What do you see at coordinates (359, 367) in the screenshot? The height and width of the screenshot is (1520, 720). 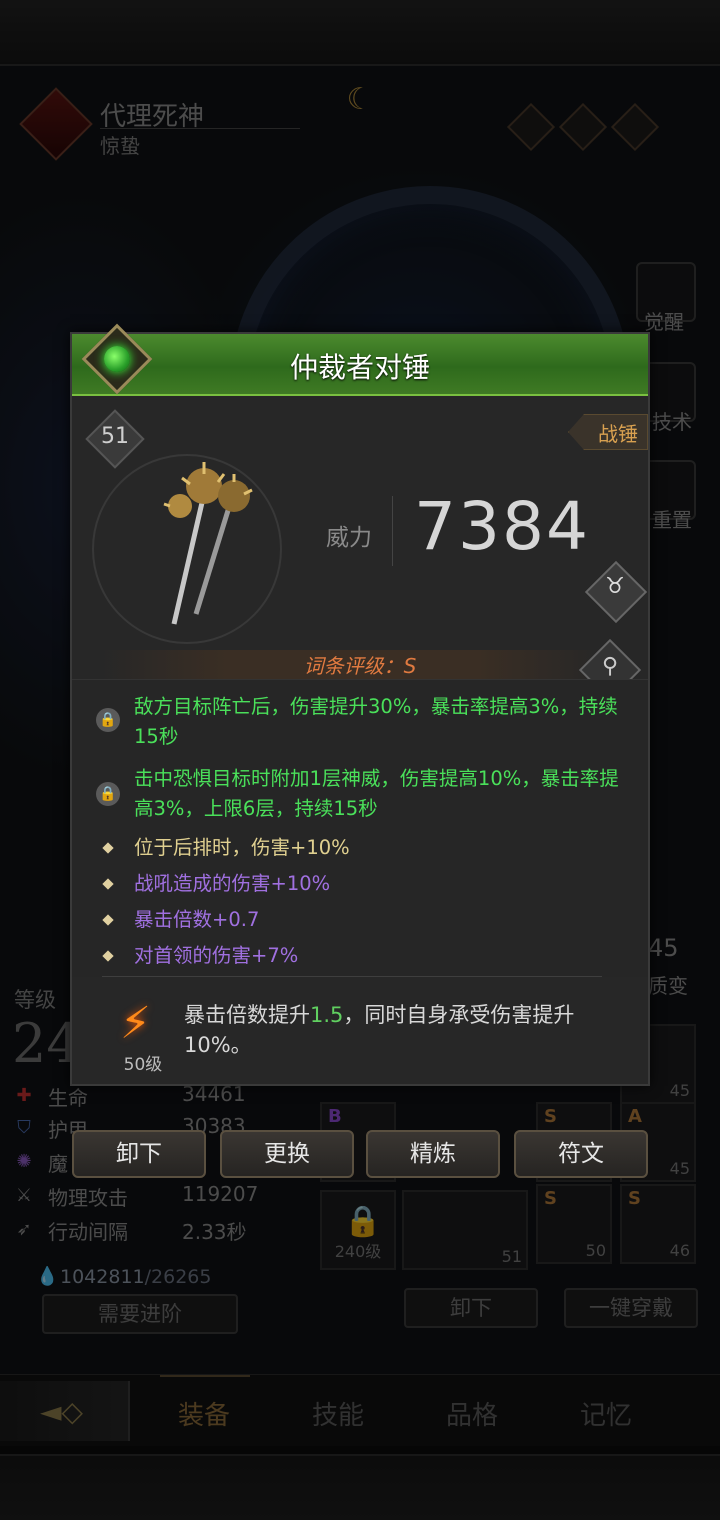 I see `item-name: 仲裁者对锤` at bounding box center [359, 367].